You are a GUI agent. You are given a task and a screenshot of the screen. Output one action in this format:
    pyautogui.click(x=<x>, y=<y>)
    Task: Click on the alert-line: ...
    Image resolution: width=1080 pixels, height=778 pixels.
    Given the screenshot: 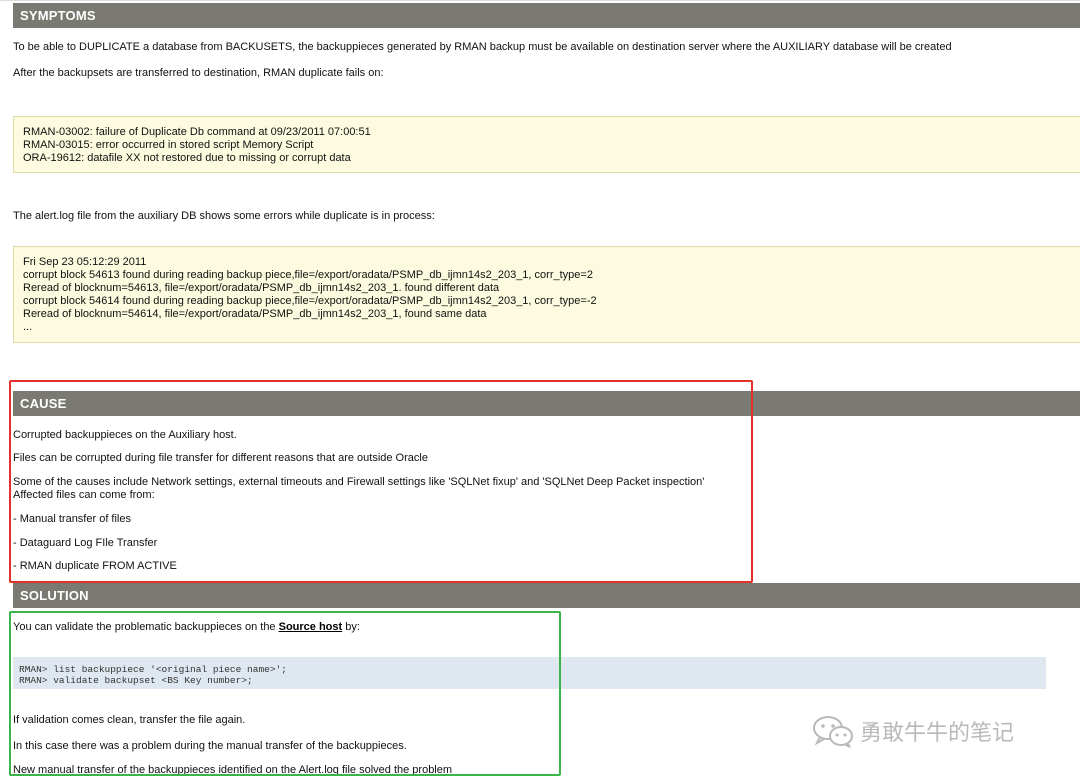 What is the action you would take?
    pyautogui.click(x=28, y=327)
    